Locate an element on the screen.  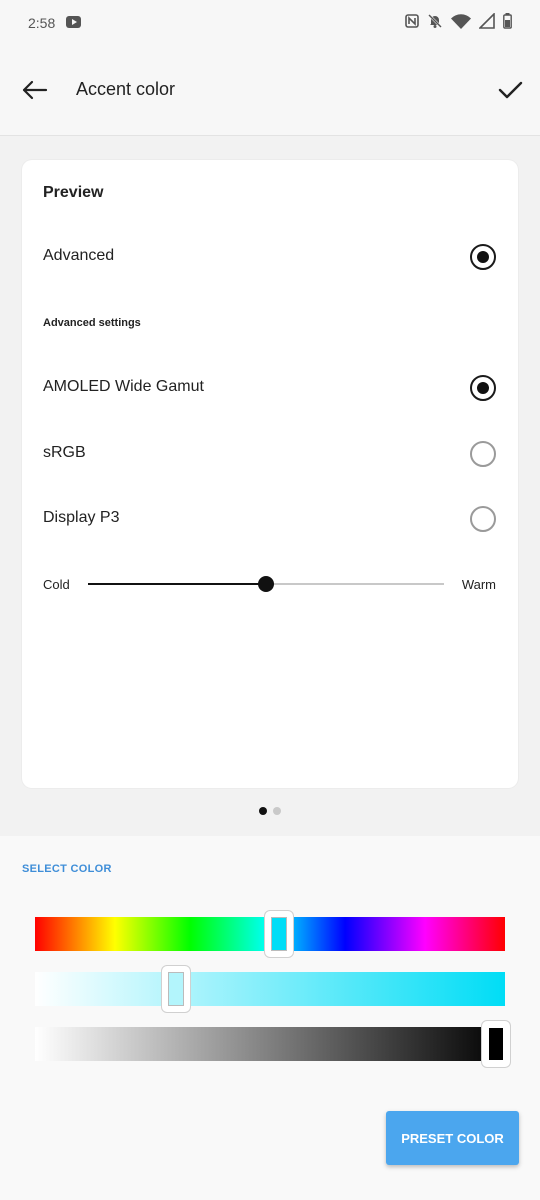
temperature-slider-fill is located at coordinates (177, 584).